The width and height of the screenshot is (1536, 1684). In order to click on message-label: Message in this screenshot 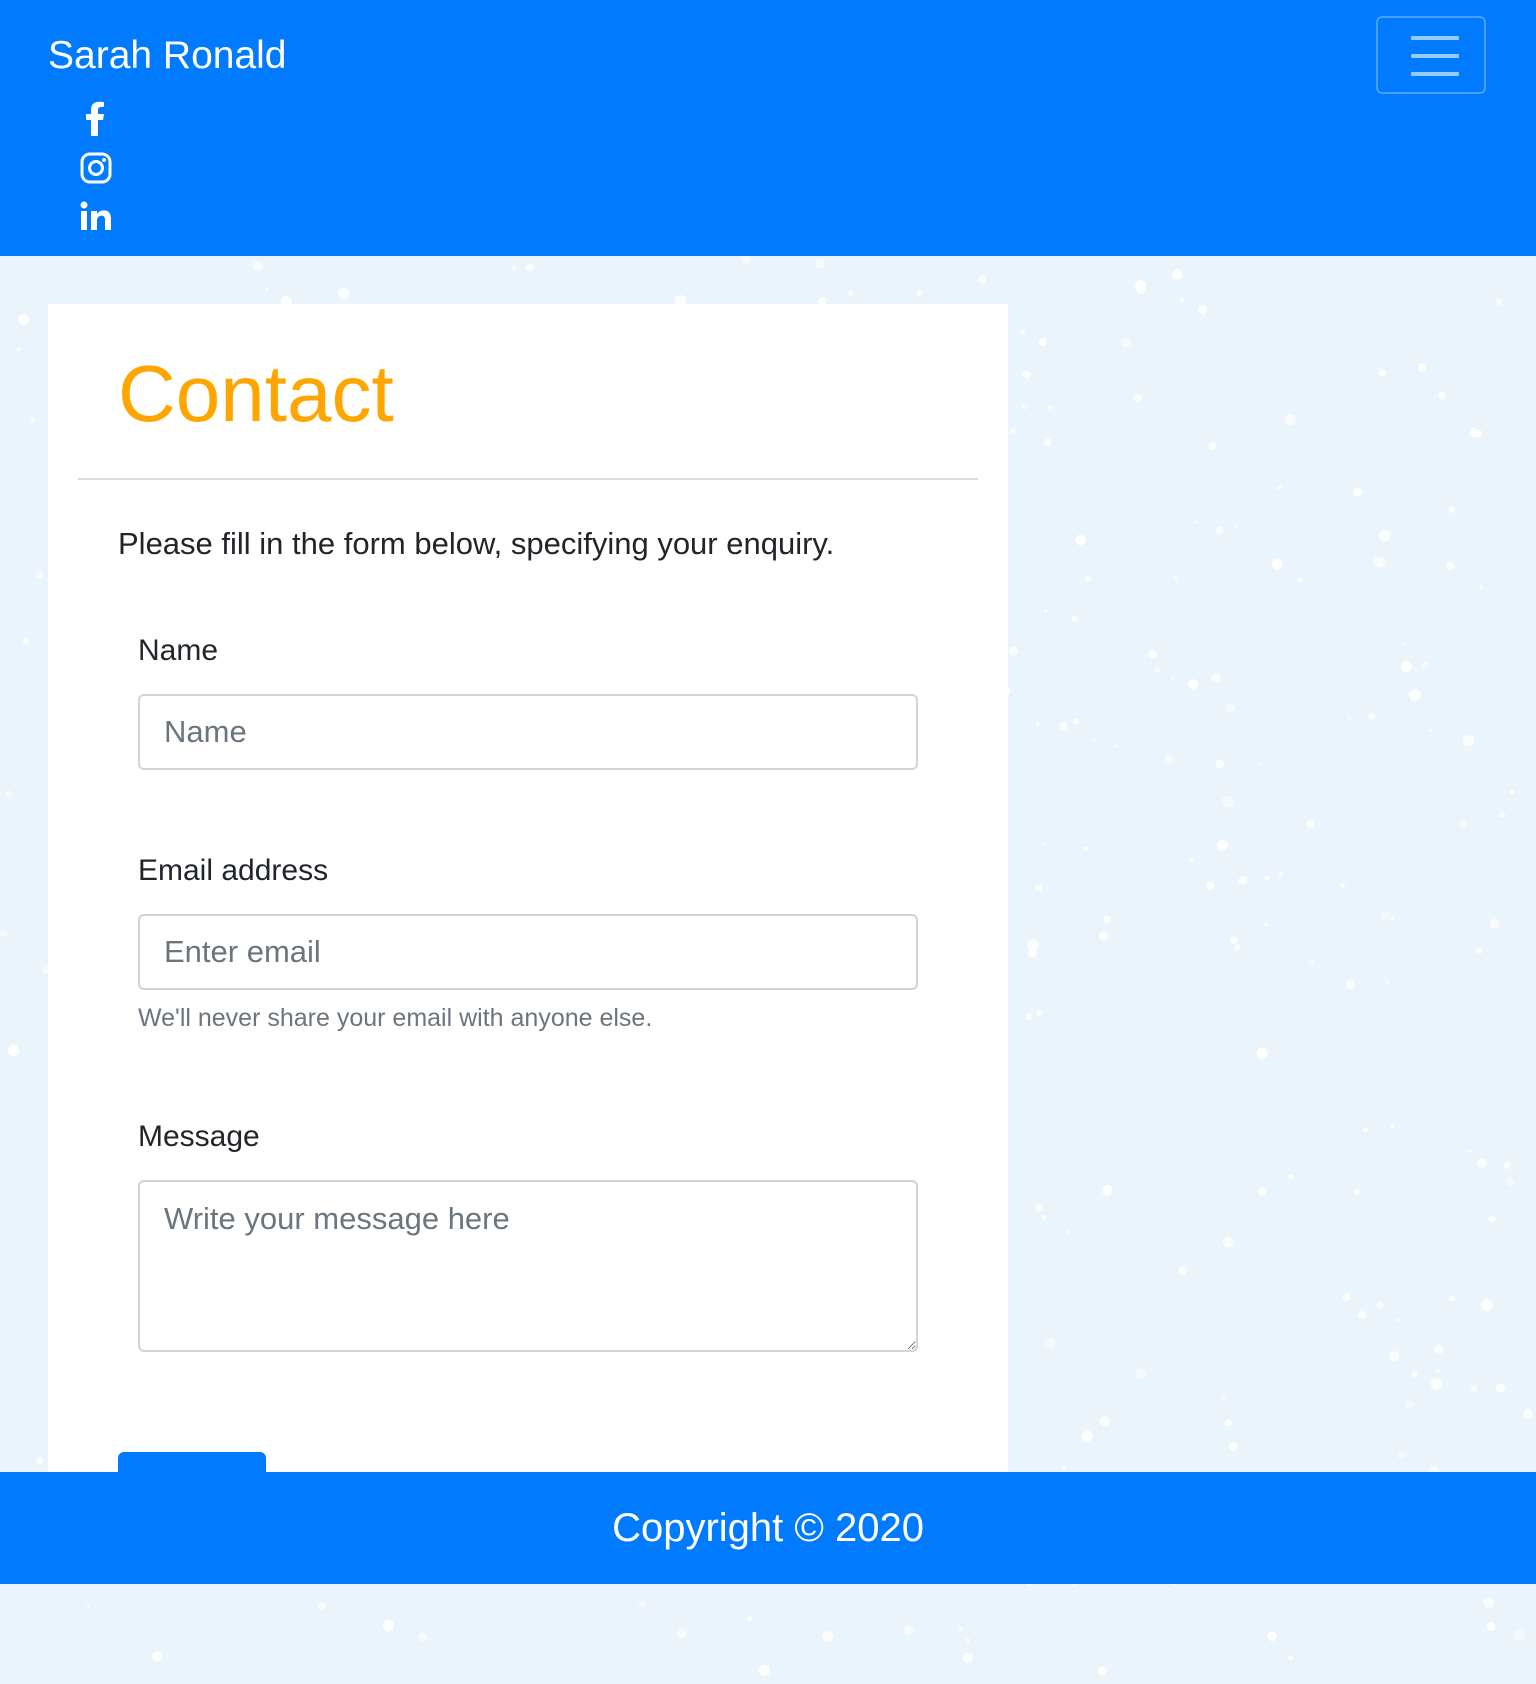, I will do `click(199, 1136)`.